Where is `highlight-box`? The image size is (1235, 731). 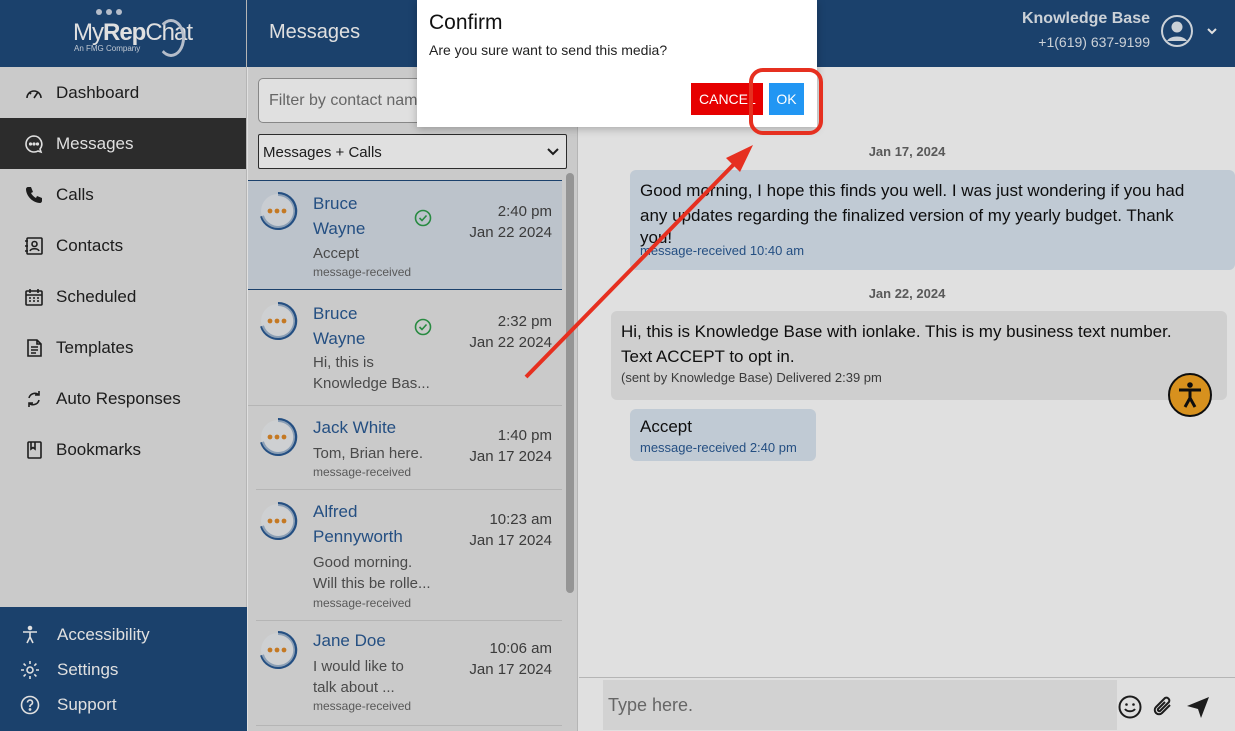
highlight-box is located at coordinates (786, 101).